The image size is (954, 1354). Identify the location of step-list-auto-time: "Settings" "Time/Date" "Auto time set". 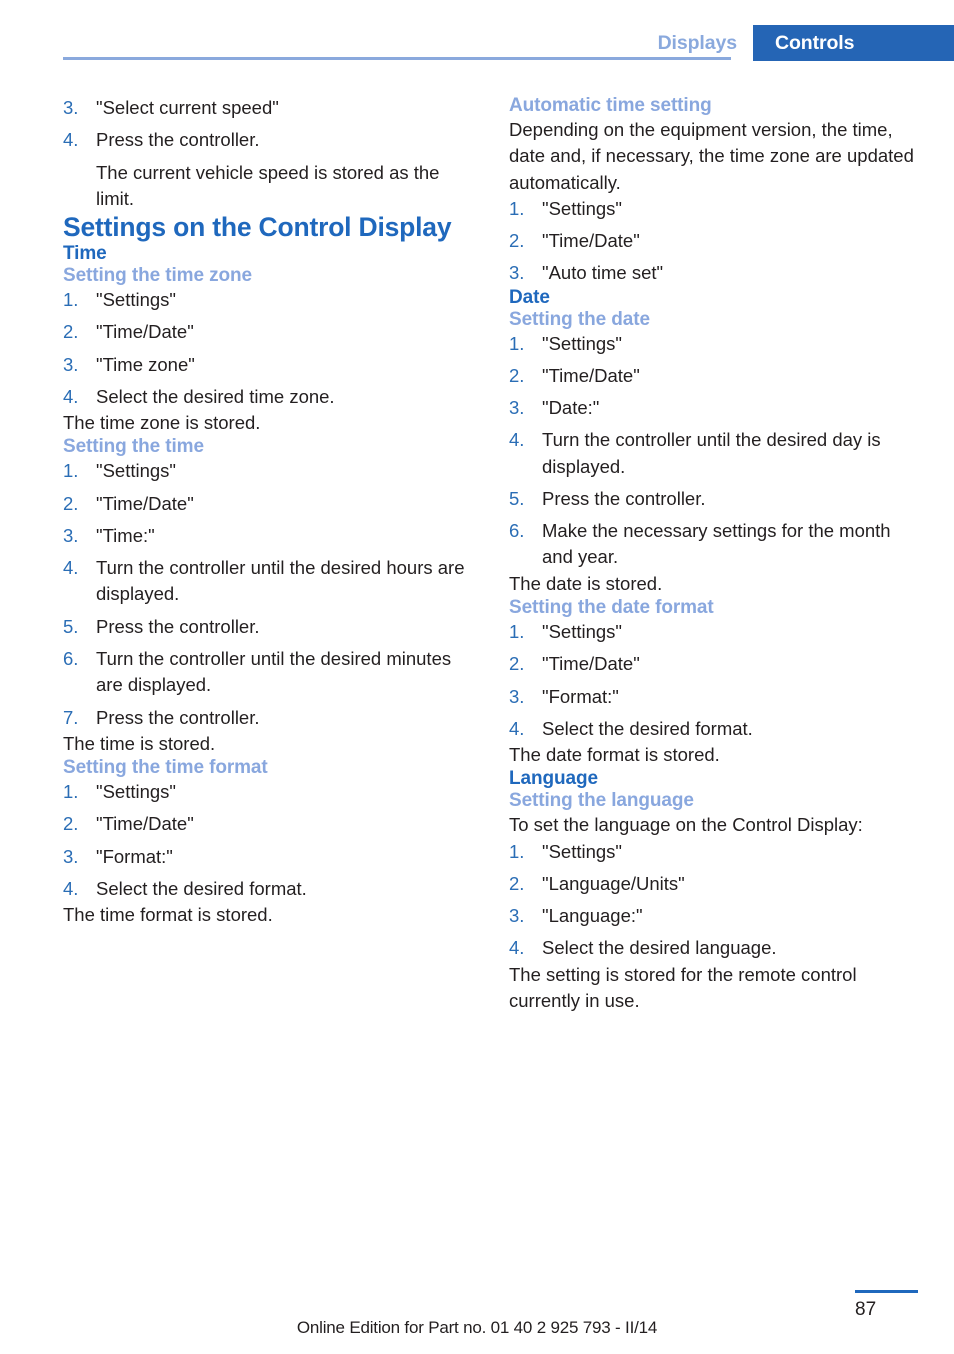
(715, 241).